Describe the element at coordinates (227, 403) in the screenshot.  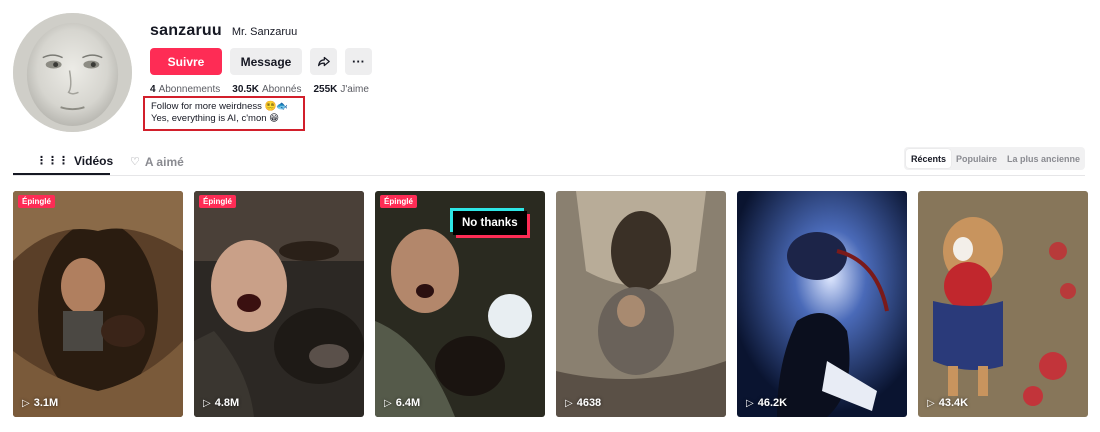
I see `view-count-value: 4.8M` at that location.